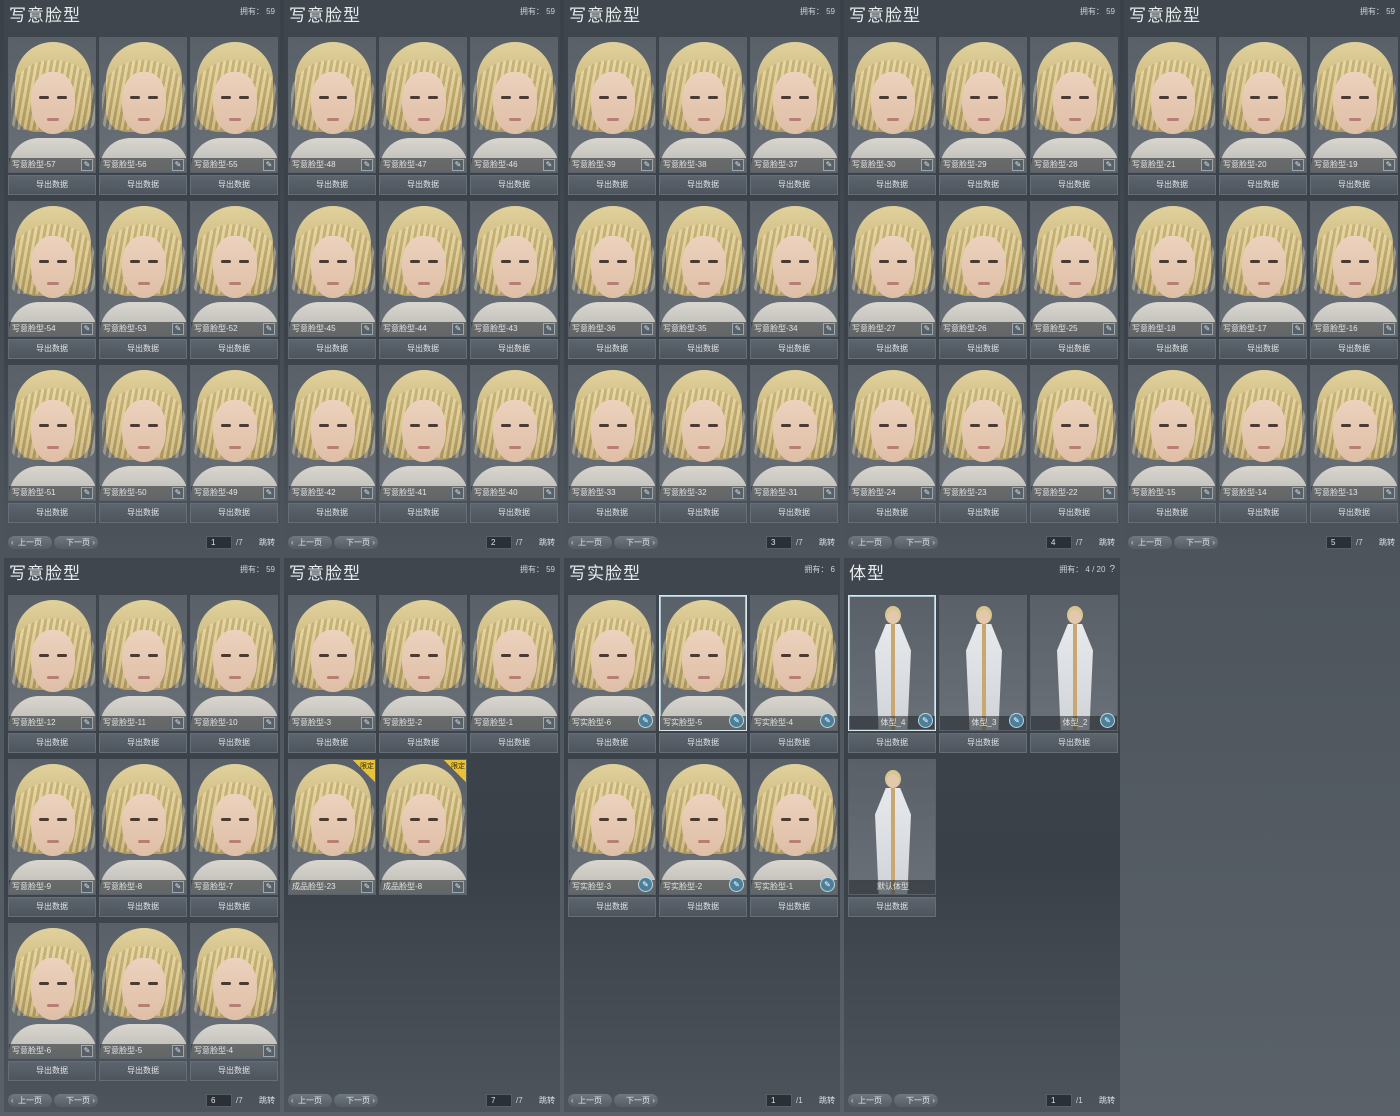 The height and width of the screenshot is (1116, 1400). Describe the element at coordinates (1074, 433) in the screenshot. I see `preset-thumbnail: 写意脸型-22 ✎` at that location.